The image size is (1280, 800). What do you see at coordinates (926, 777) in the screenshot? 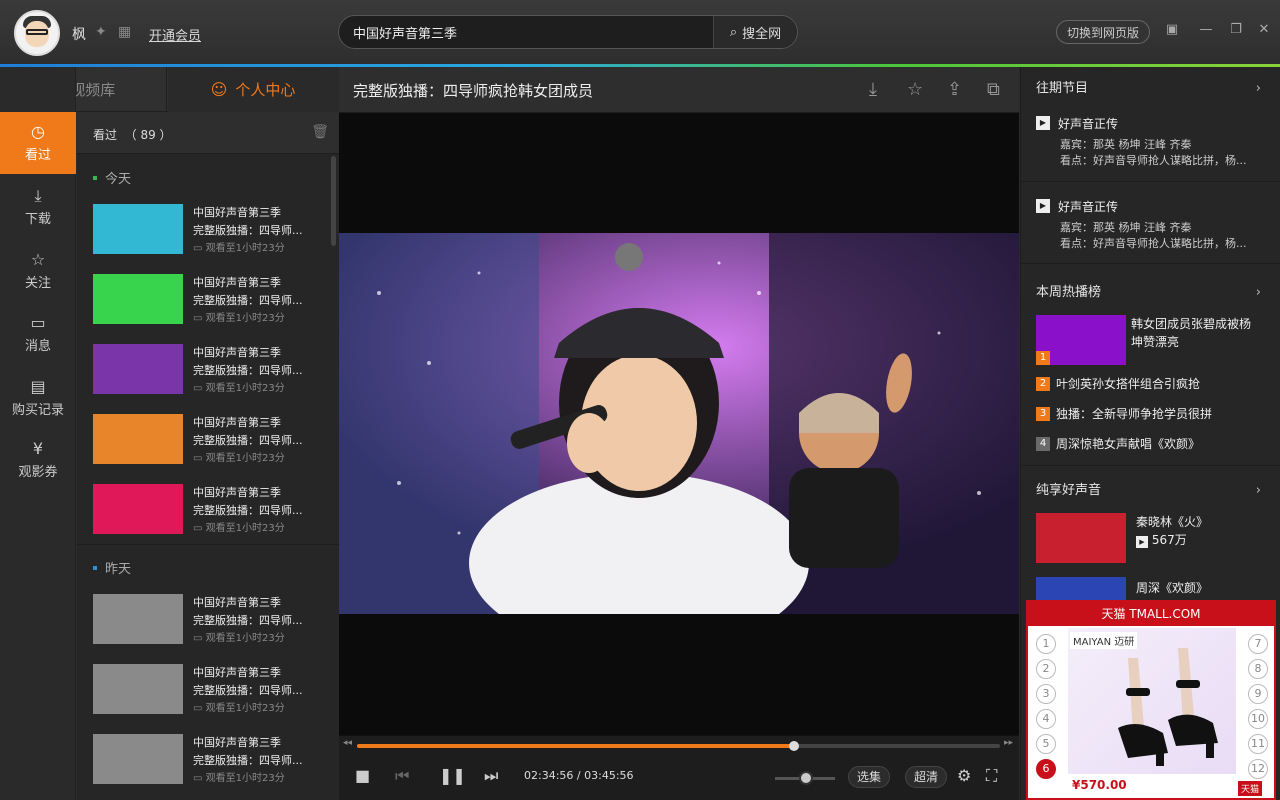
I see `quality-button: 超清` at bounding box center [926, 777].